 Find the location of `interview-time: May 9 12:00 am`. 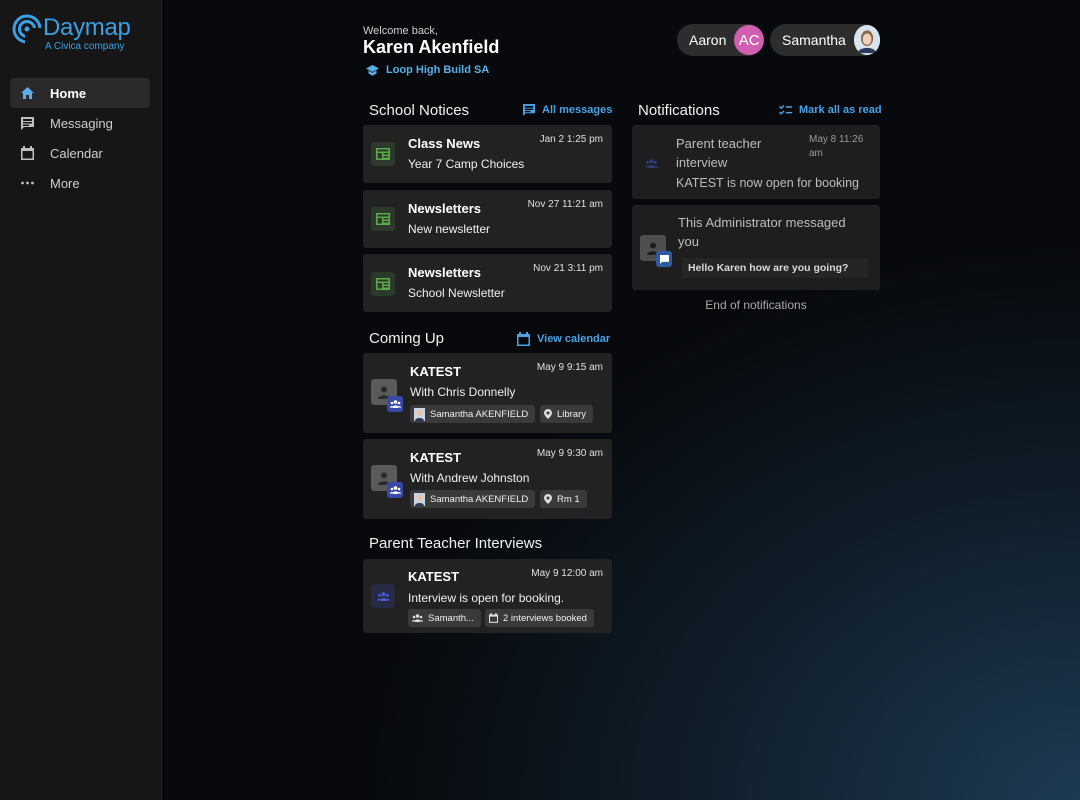

interview-time: May 9 12:00 am is located at coordinates (567, 573).